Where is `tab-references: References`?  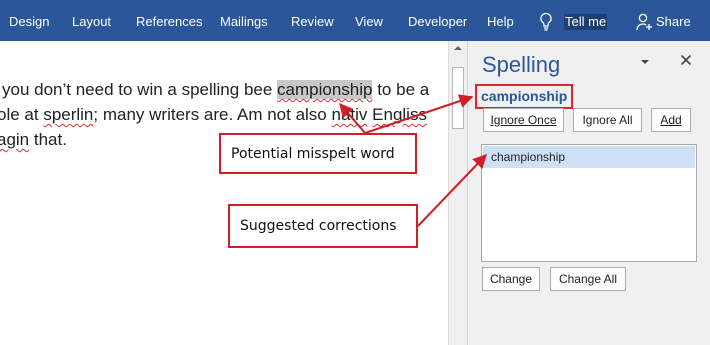
tab-references: References is located at coordinates (169, 22).